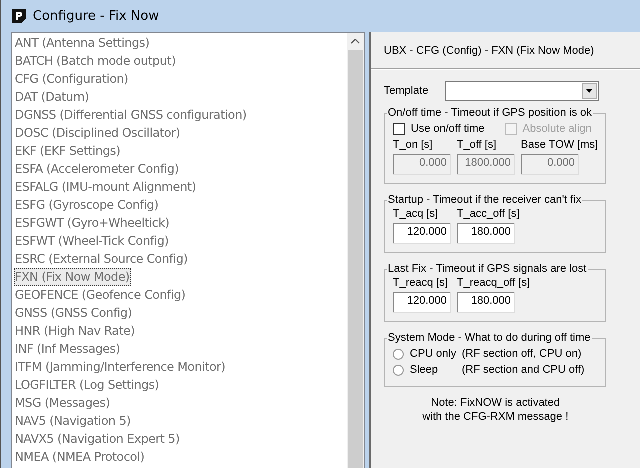 This screenshot has height=468, width=640. Describe the element at coordinates (101, 259) in the screenshot. I see `list-item: ESRC (External Source Config)` at that location.